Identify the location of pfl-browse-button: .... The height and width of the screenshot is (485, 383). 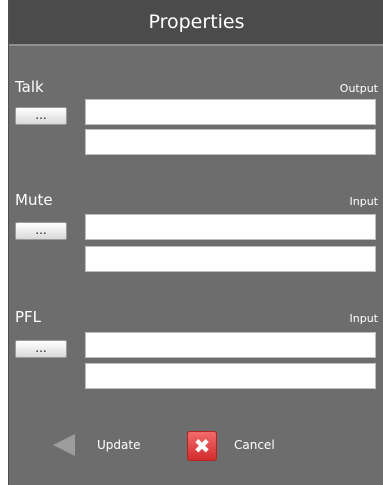
(41, 349).